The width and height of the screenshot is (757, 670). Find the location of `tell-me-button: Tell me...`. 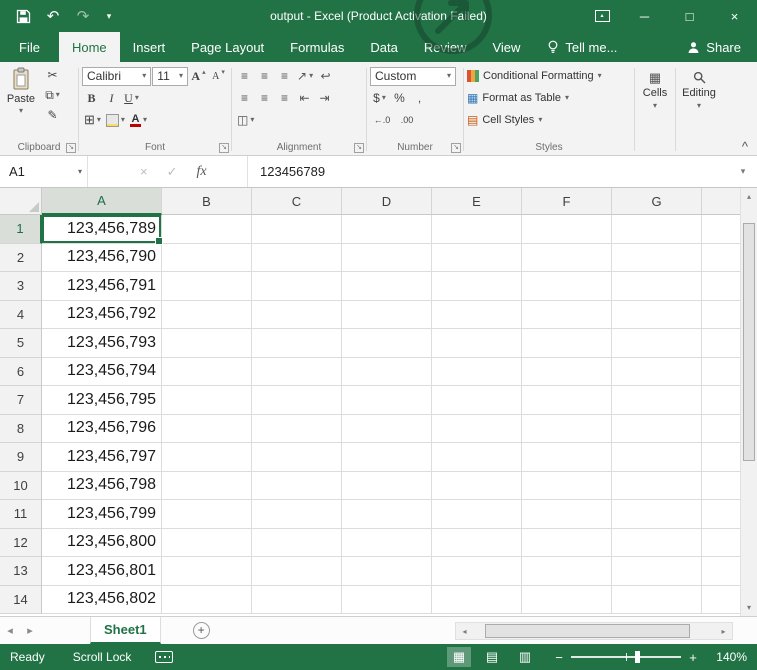

tell-me-button: Tell me... is located at coordinates (582, 47).